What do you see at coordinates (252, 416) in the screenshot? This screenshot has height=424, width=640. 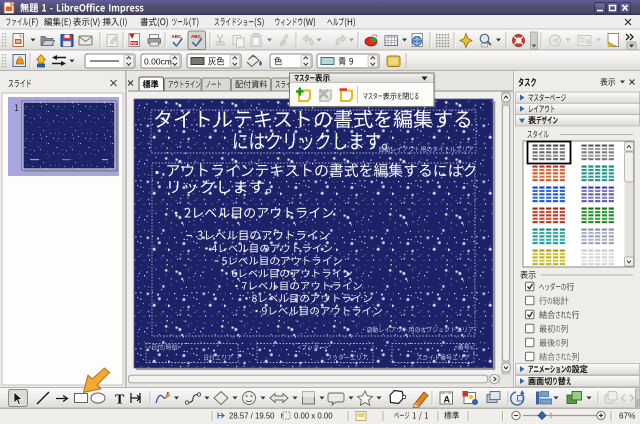 I see `svg-text: 28.57 / 19.50` at bounding box center [252, 416].